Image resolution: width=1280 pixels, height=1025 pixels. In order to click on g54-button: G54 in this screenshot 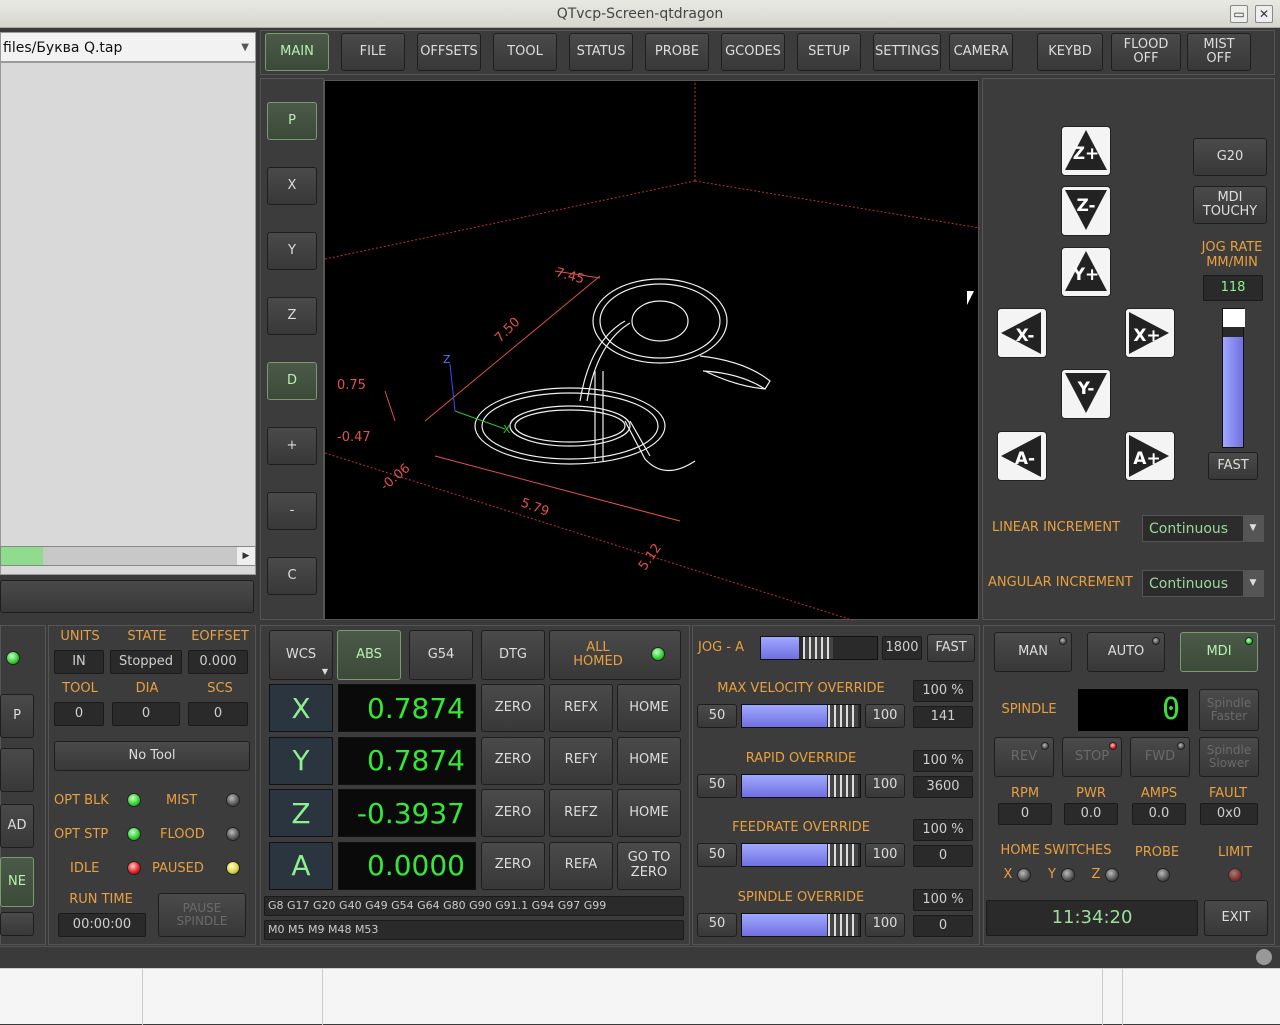, I will do `click(441, 655)`.